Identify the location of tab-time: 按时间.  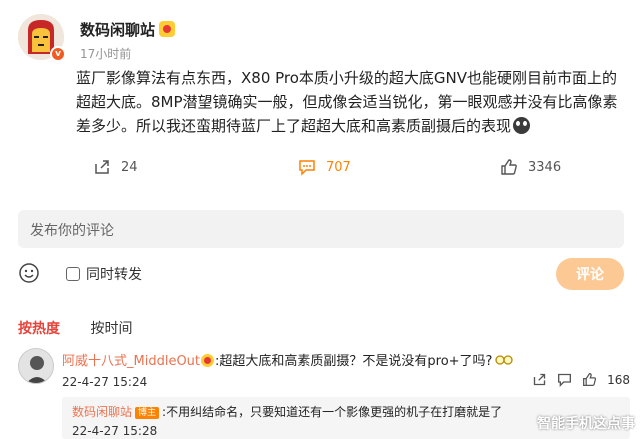
(111, 328).